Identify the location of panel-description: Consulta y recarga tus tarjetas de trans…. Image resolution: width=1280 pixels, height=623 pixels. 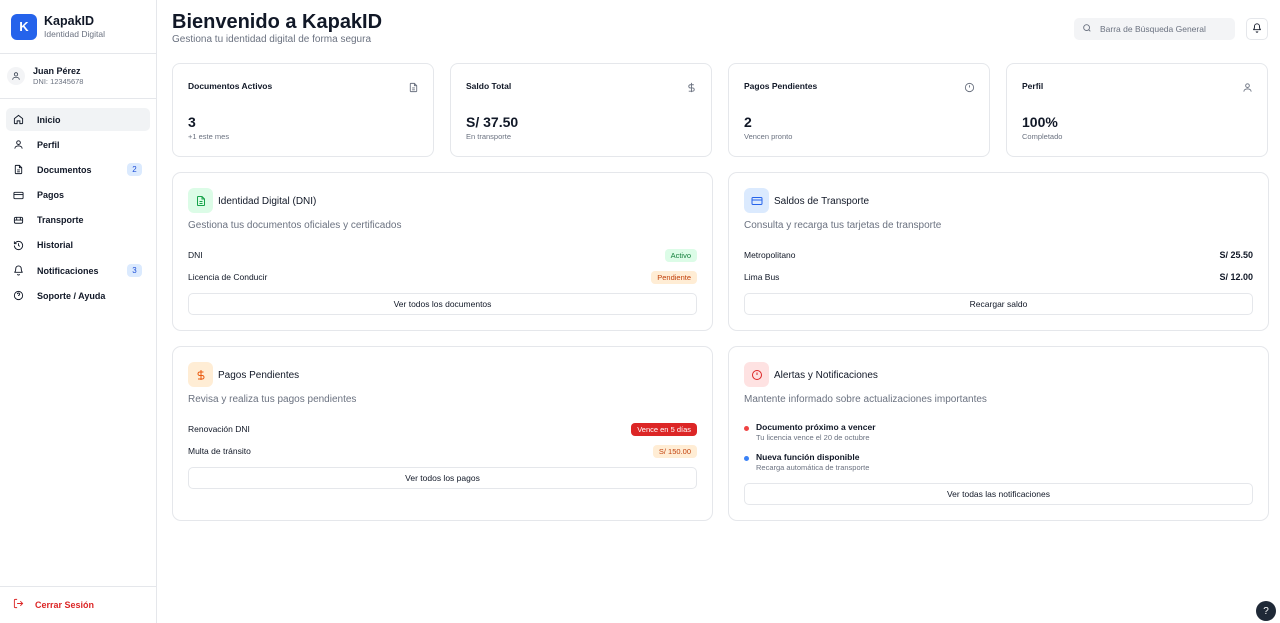
(843, 225).